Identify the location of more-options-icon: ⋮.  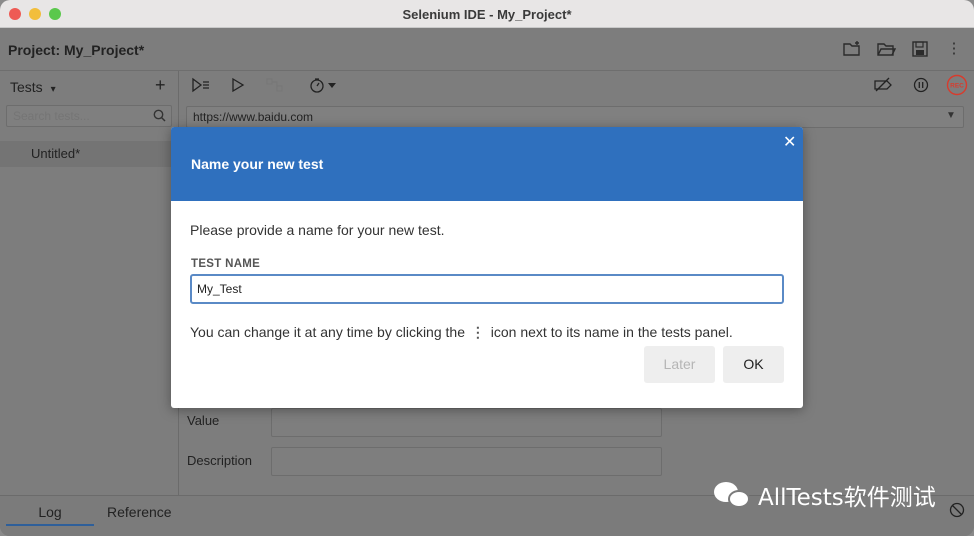
(954, 49).